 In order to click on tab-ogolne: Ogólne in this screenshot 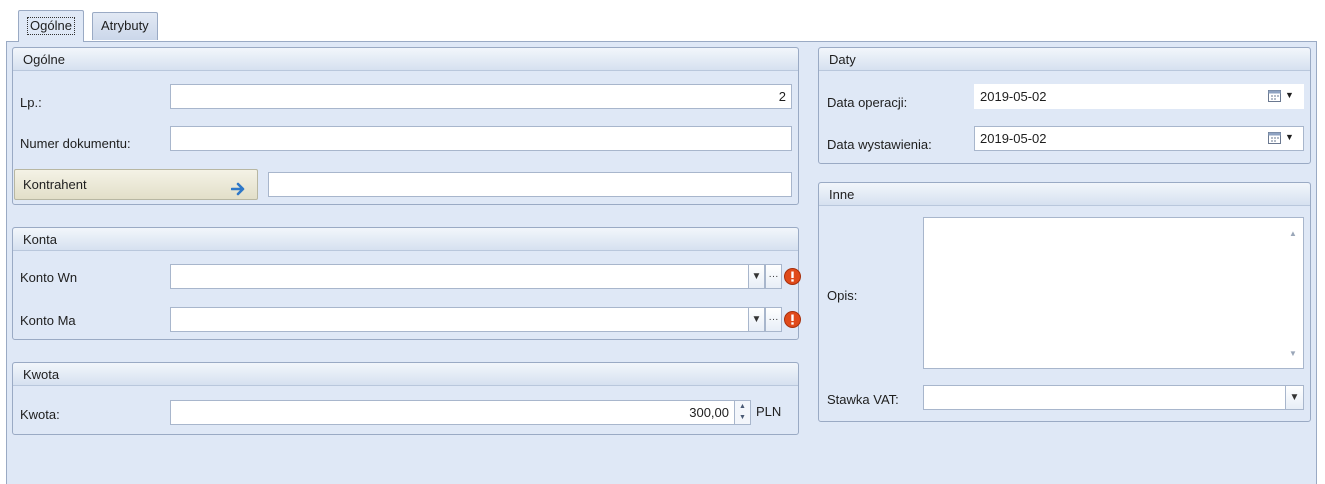, I will do `click(51, 26)`.